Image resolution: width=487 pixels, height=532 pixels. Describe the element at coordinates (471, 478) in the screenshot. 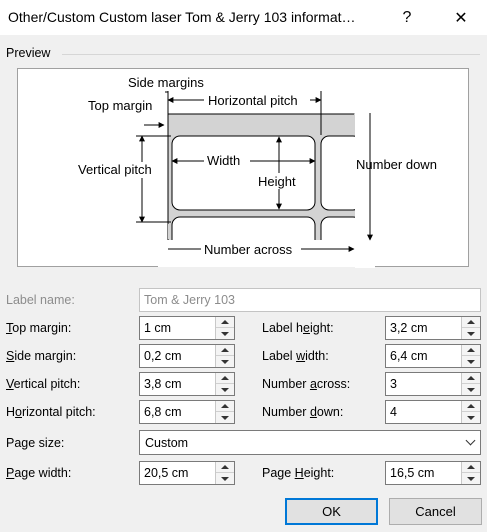

I see `page-height-decrease-button` at that location.